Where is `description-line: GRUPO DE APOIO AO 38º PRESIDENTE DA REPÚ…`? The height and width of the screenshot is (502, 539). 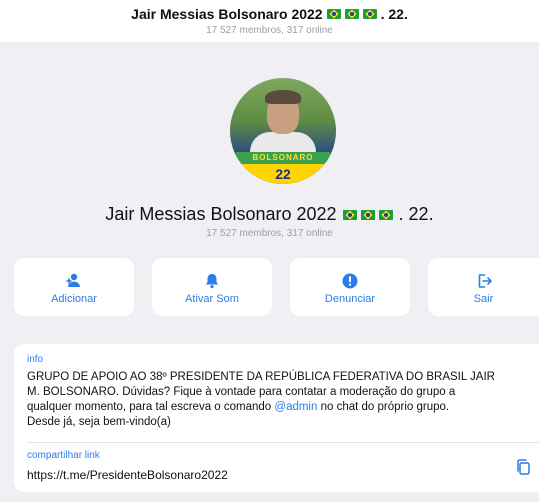 description-line: GRUPO DE APOIO AO 38º PRESIDENTE DA REPÚ… is located at coordinates (261, 377).